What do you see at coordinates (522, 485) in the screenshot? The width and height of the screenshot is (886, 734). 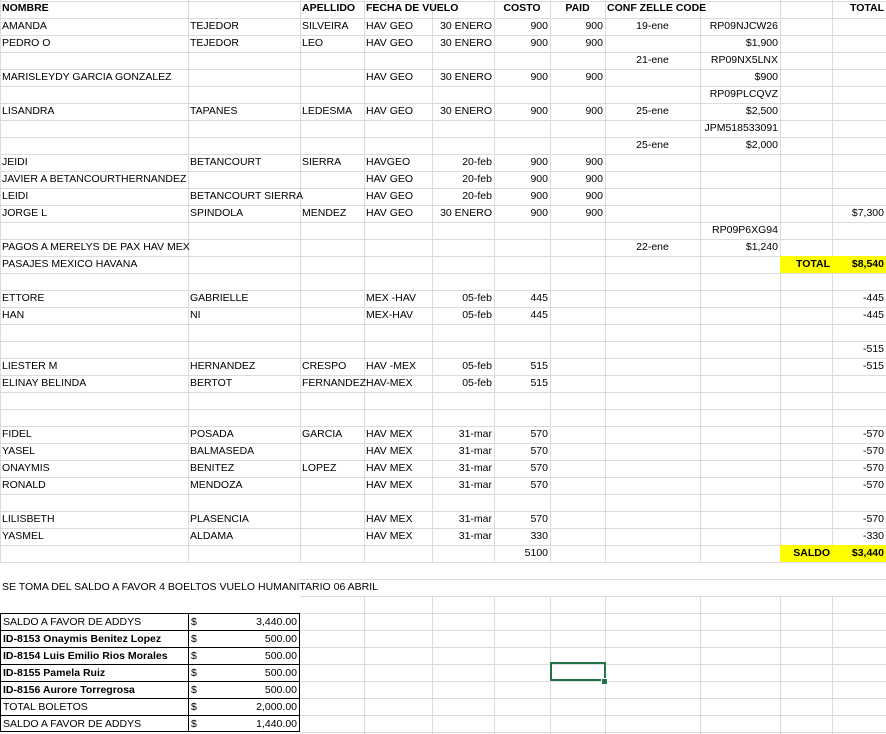 I see `cell-f-row-28: 570` at bounding box center [522, 485].